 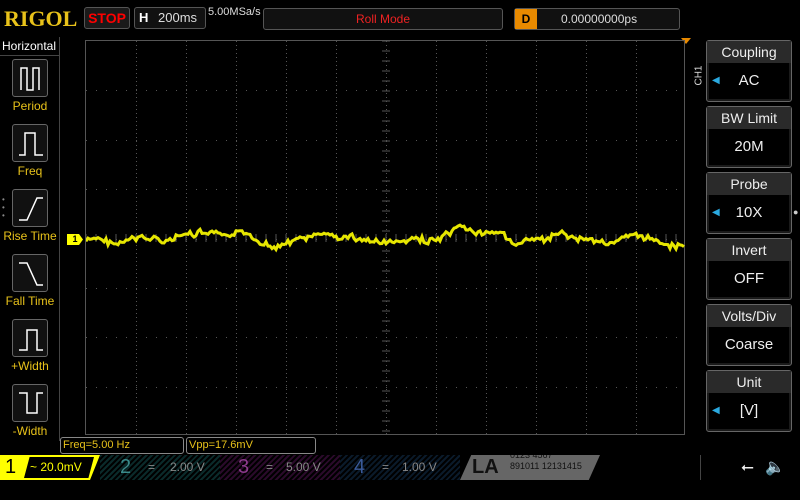 What do you see at coordinates (749, 269) in the screenshot?
I see `menu-invert: Invert OFF` at bounding box center [749, 269].